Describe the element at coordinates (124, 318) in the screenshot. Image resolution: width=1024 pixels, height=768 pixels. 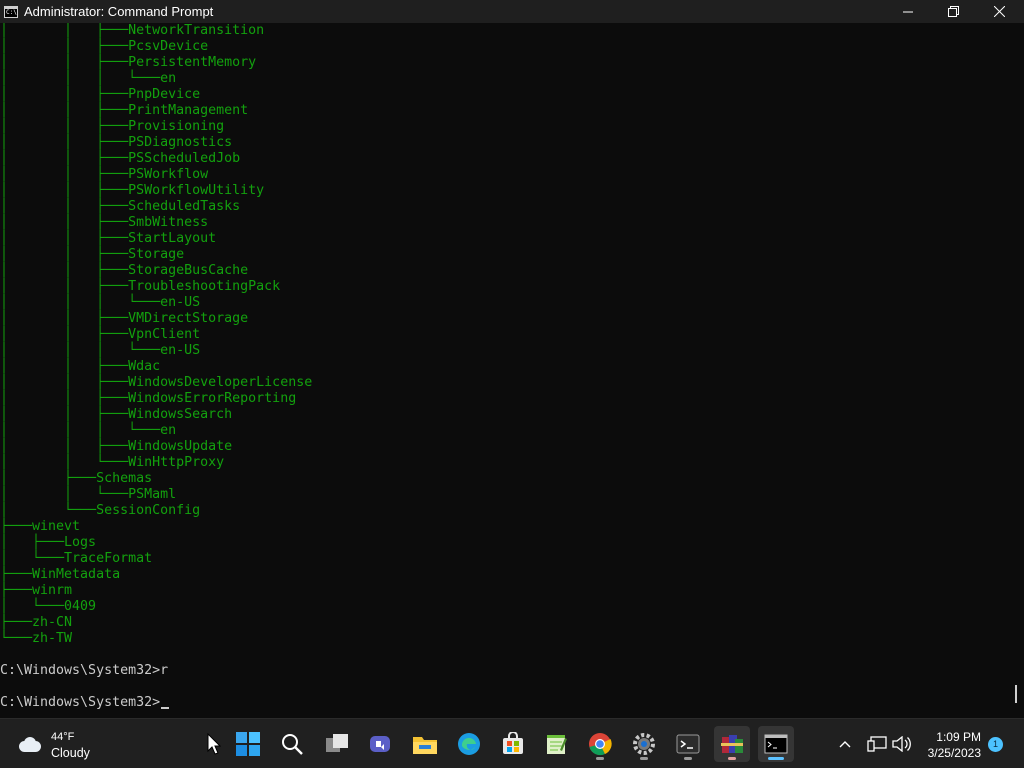
I see `tree-line: │ │ ├───VMDirectStorage` at that location.